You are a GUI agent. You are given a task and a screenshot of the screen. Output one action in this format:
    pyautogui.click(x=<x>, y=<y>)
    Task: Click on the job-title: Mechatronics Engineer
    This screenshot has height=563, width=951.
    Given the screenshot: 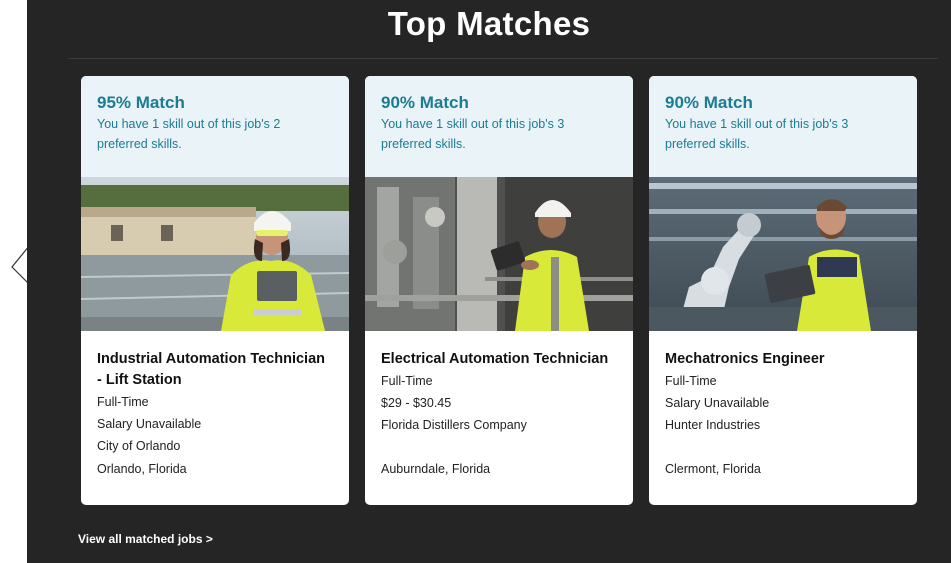 What is the action you would take?
    pyautogui.click(x=783, y=359)
    